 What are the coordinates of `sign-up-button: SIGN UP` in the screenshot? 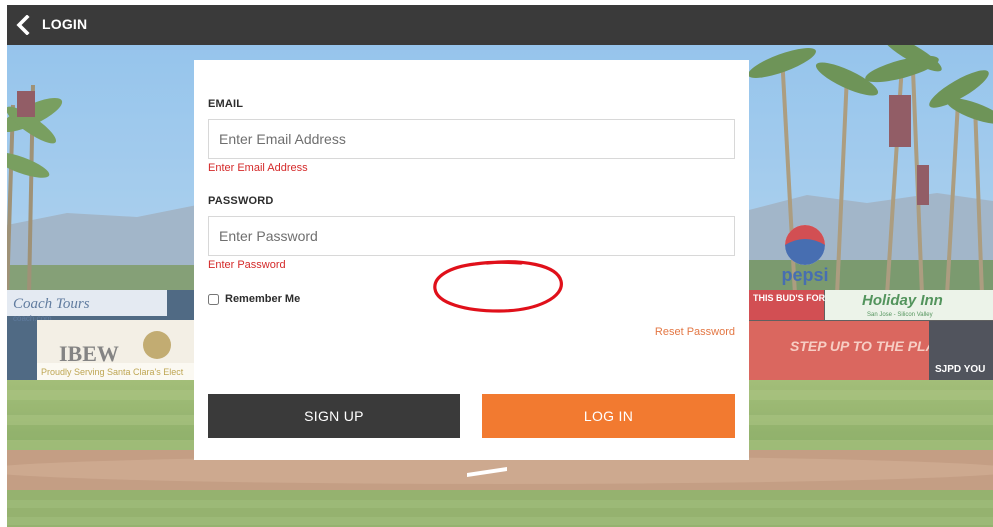 It's located at (334, 416).